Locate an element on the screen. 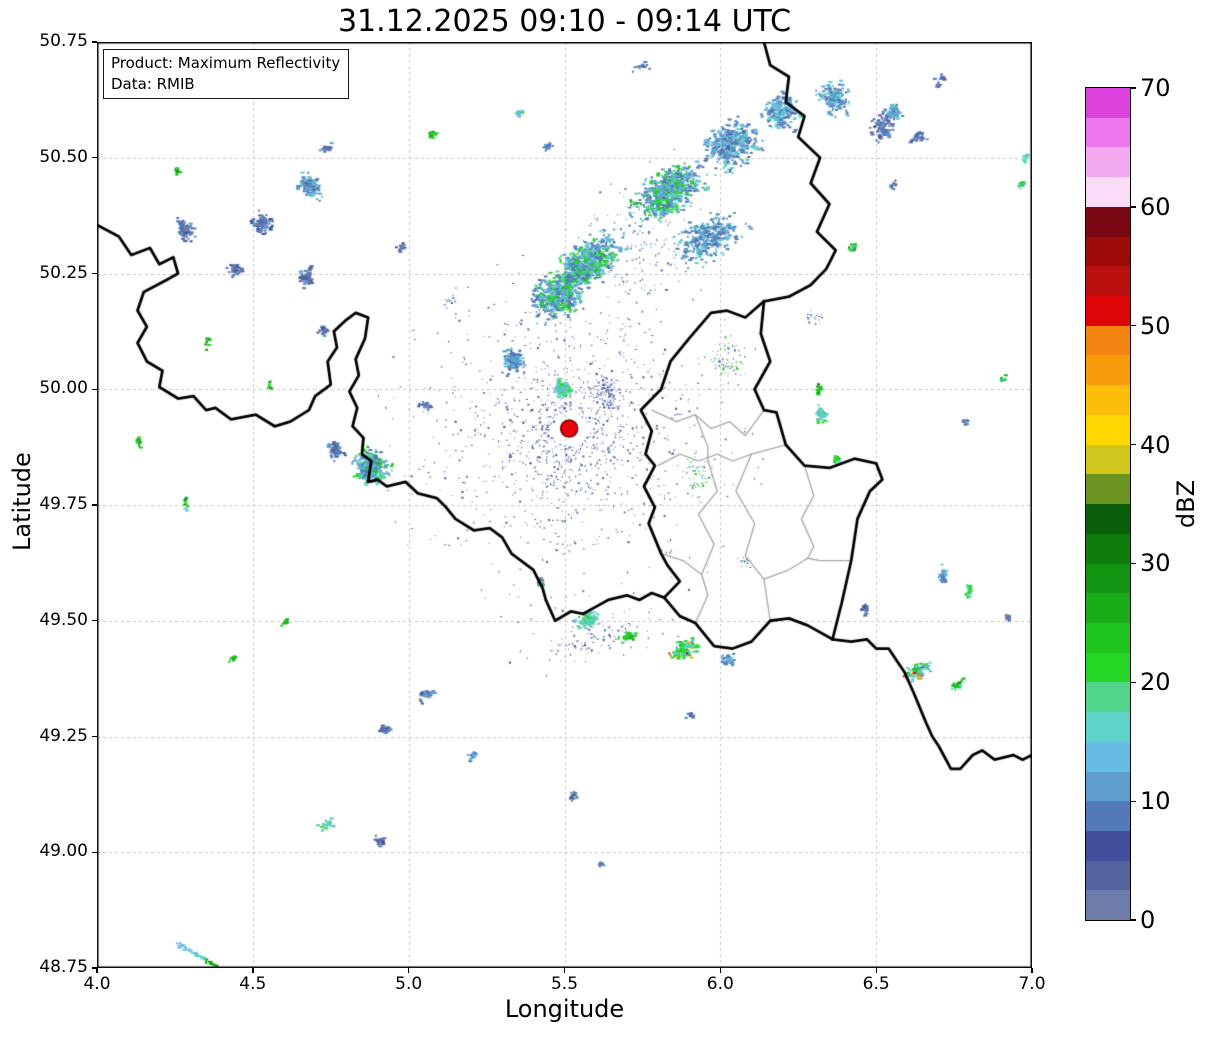 The width and height of the screenshot is (1219, 1040). y-tick-label: 49.75 is located at coordinates (63, 504).